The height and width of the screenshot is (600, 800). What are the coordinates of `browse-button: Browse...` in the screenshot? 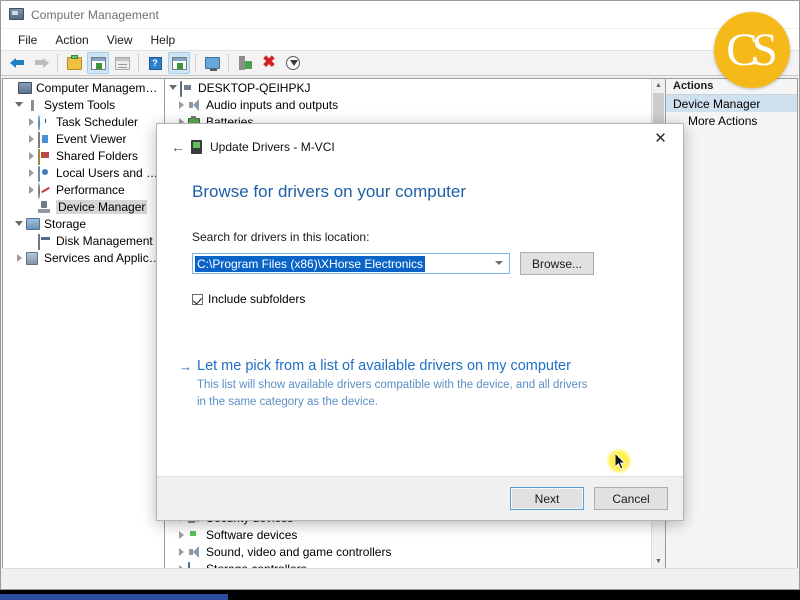 It's located at (557, 263).